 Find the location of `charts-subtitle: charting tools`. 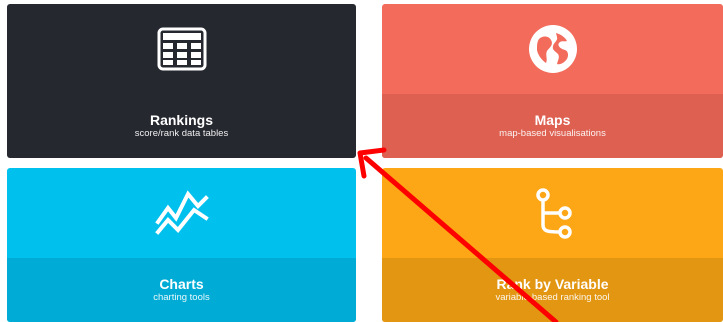

charts-subtitle: charting tools is located at coordinates (181, 297).